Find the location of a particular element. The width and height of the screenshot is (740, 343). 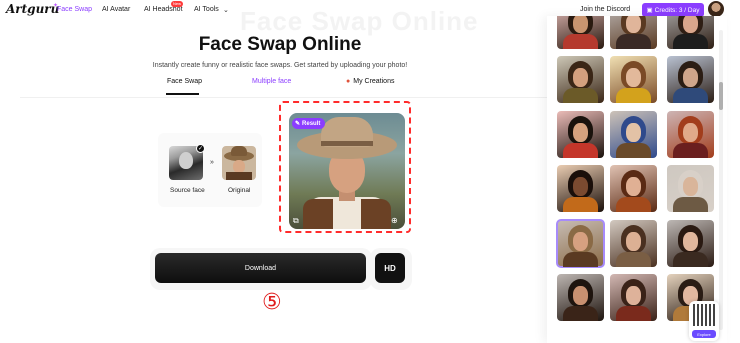

hero-watermark-text: Face Swap Online is located at coordinates (359, 21).